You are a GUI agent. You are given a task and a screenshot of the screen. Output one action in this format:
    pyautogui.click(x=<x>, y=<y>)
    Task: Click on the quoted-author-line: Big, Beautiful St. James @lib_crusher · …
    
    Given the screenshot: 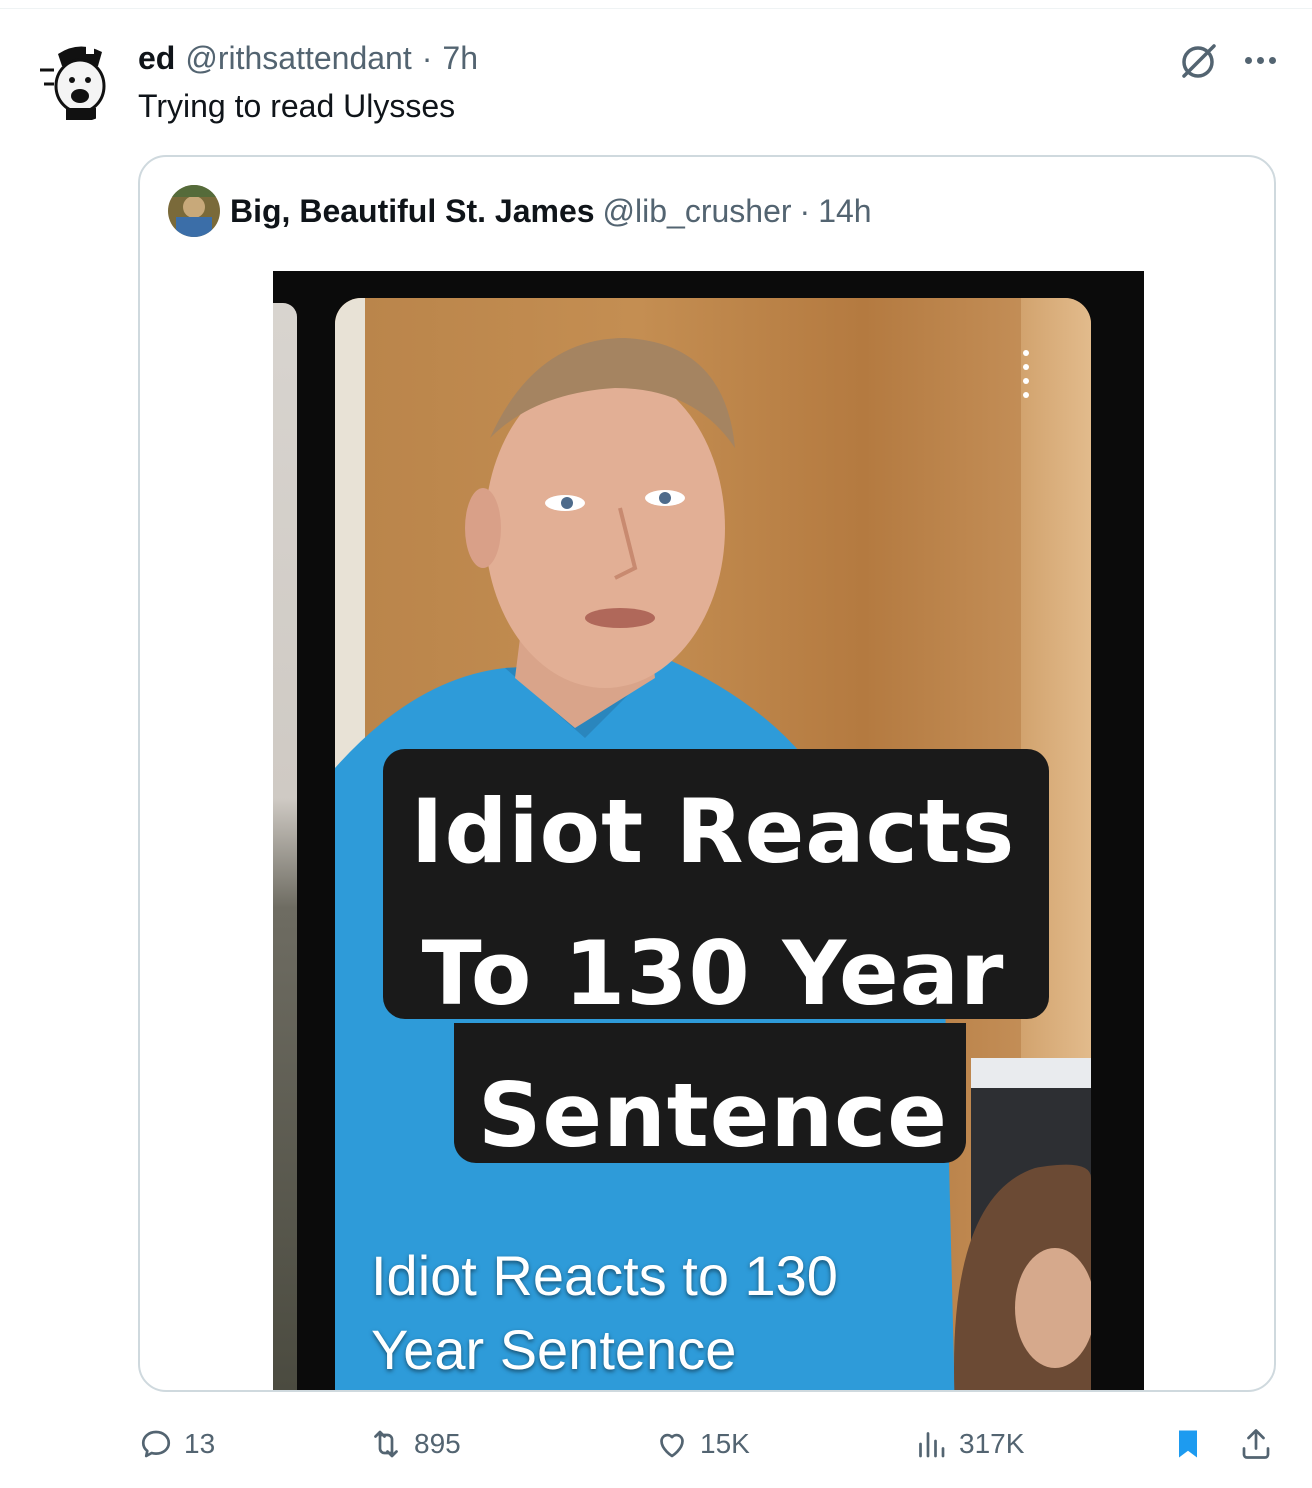 What is the action you would take?
    pyautogui.click(x=551, y=211)
    